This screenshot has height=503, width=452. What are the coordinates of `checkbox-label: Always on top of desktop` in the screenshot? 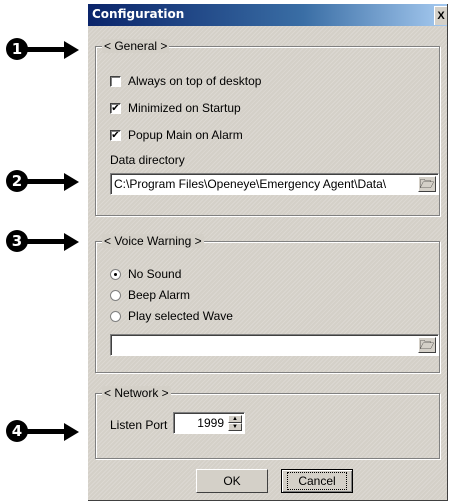 It's located at (195, 81).